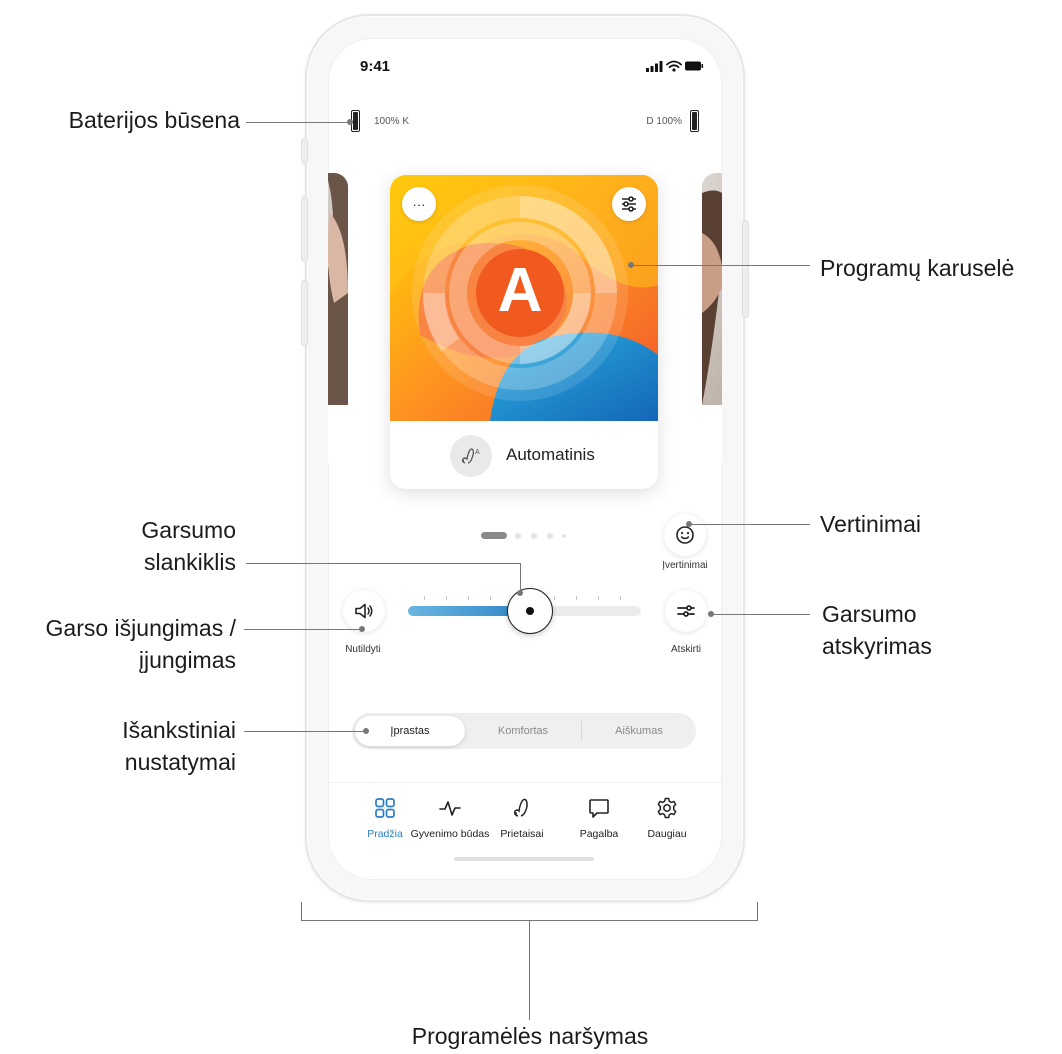 The image size is (1062, 1054). What do you see at coordinates (530, 1036) in the screenshot?
I see `callout-navigation-text: Programėlės naršymas` at bounding box center [530, 1036].